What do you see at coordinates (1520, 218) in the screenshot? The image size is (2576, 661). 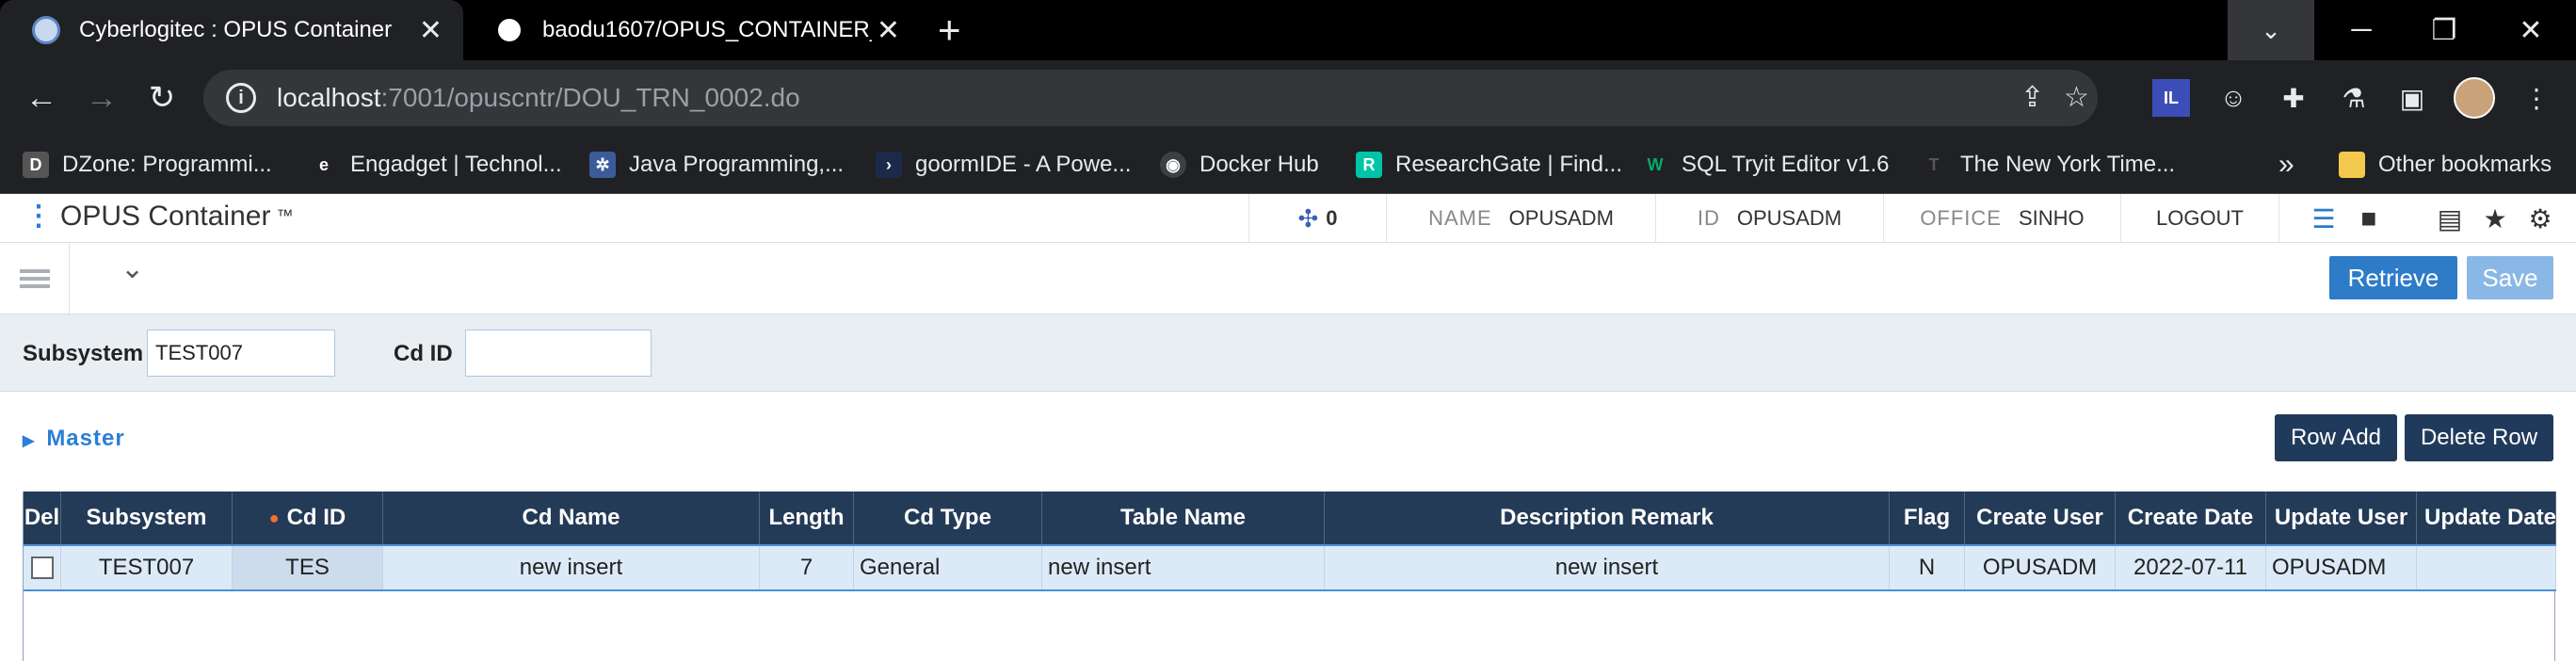 I see `user-name: NAME OPUSADM` at bounding box center [1520, 218].